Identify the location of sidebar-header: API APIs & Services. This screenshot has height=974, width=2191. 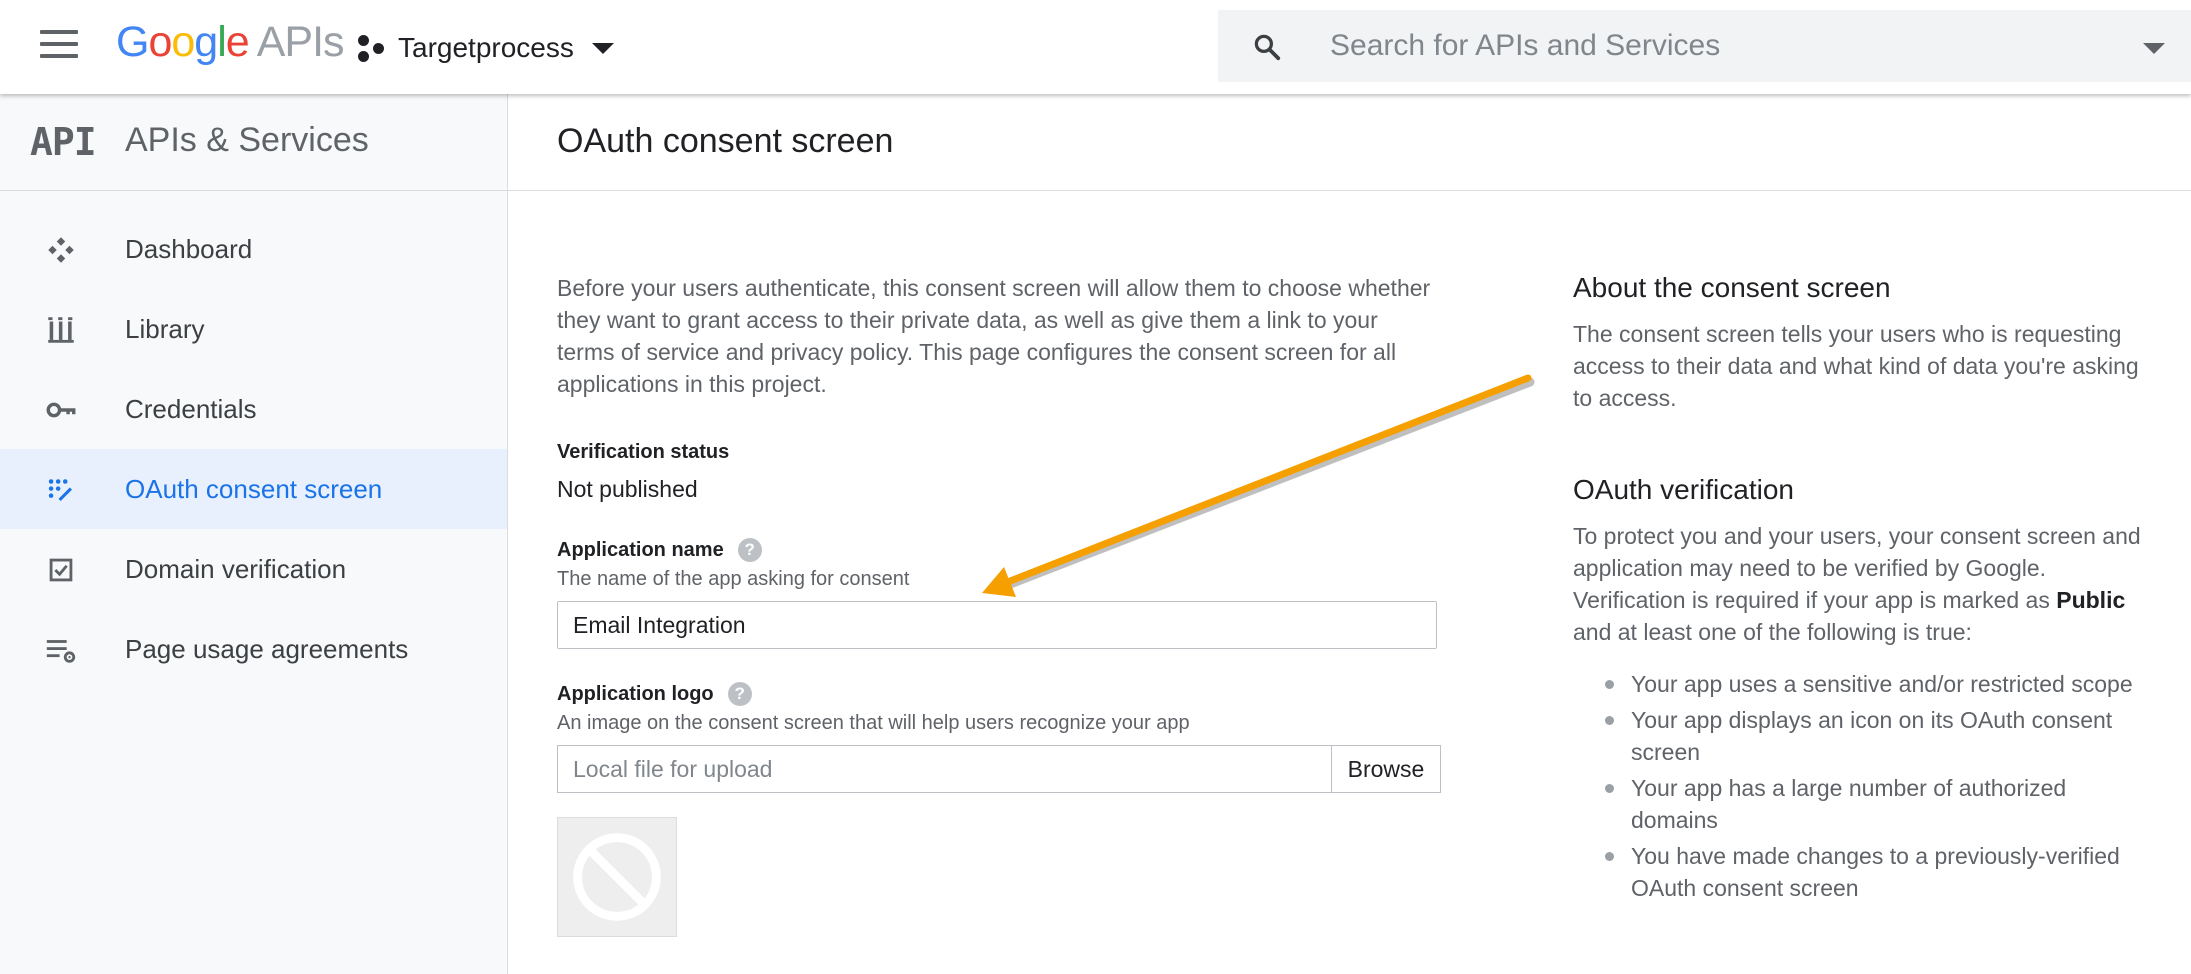
(253, 142).